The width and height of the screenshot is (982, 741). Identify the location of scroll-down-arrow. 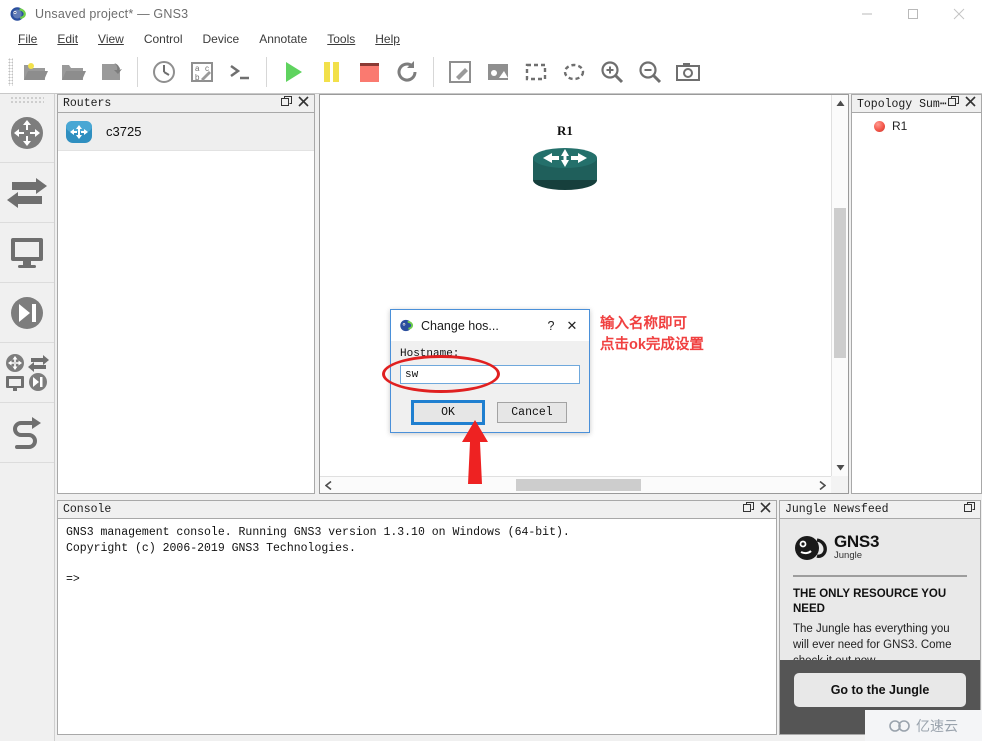
(840, 467).